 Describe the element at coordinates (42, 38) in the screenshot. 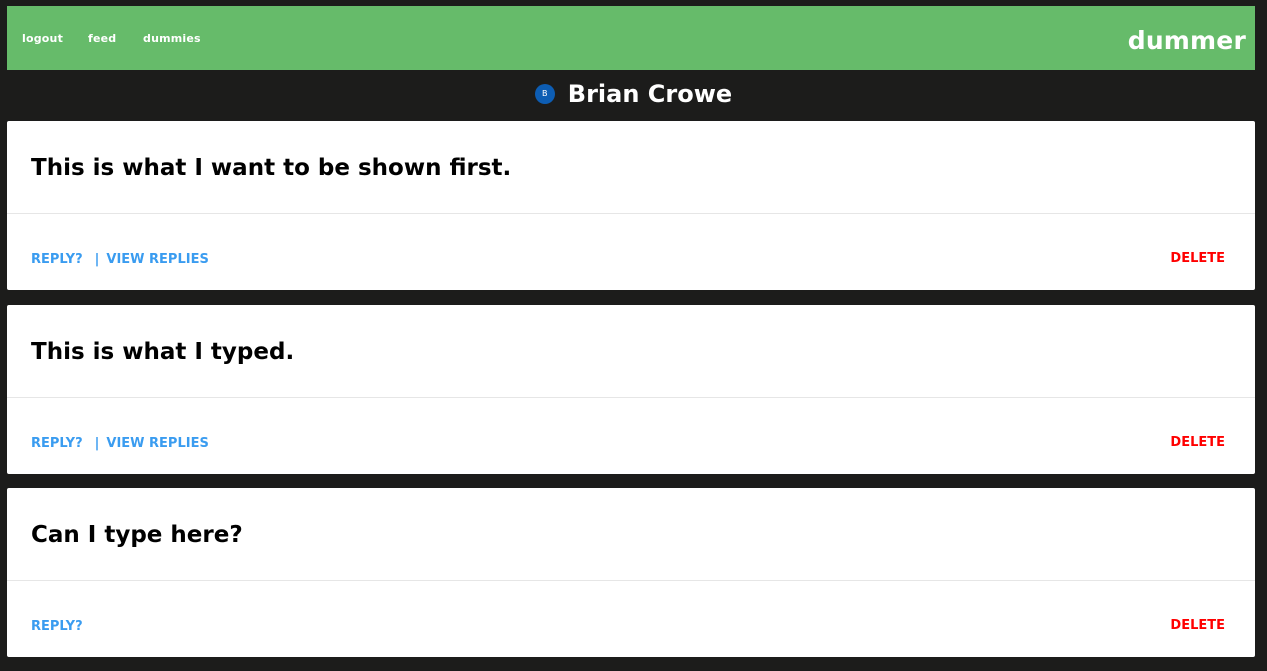

I see `nav-logout-link: logout` at that location.